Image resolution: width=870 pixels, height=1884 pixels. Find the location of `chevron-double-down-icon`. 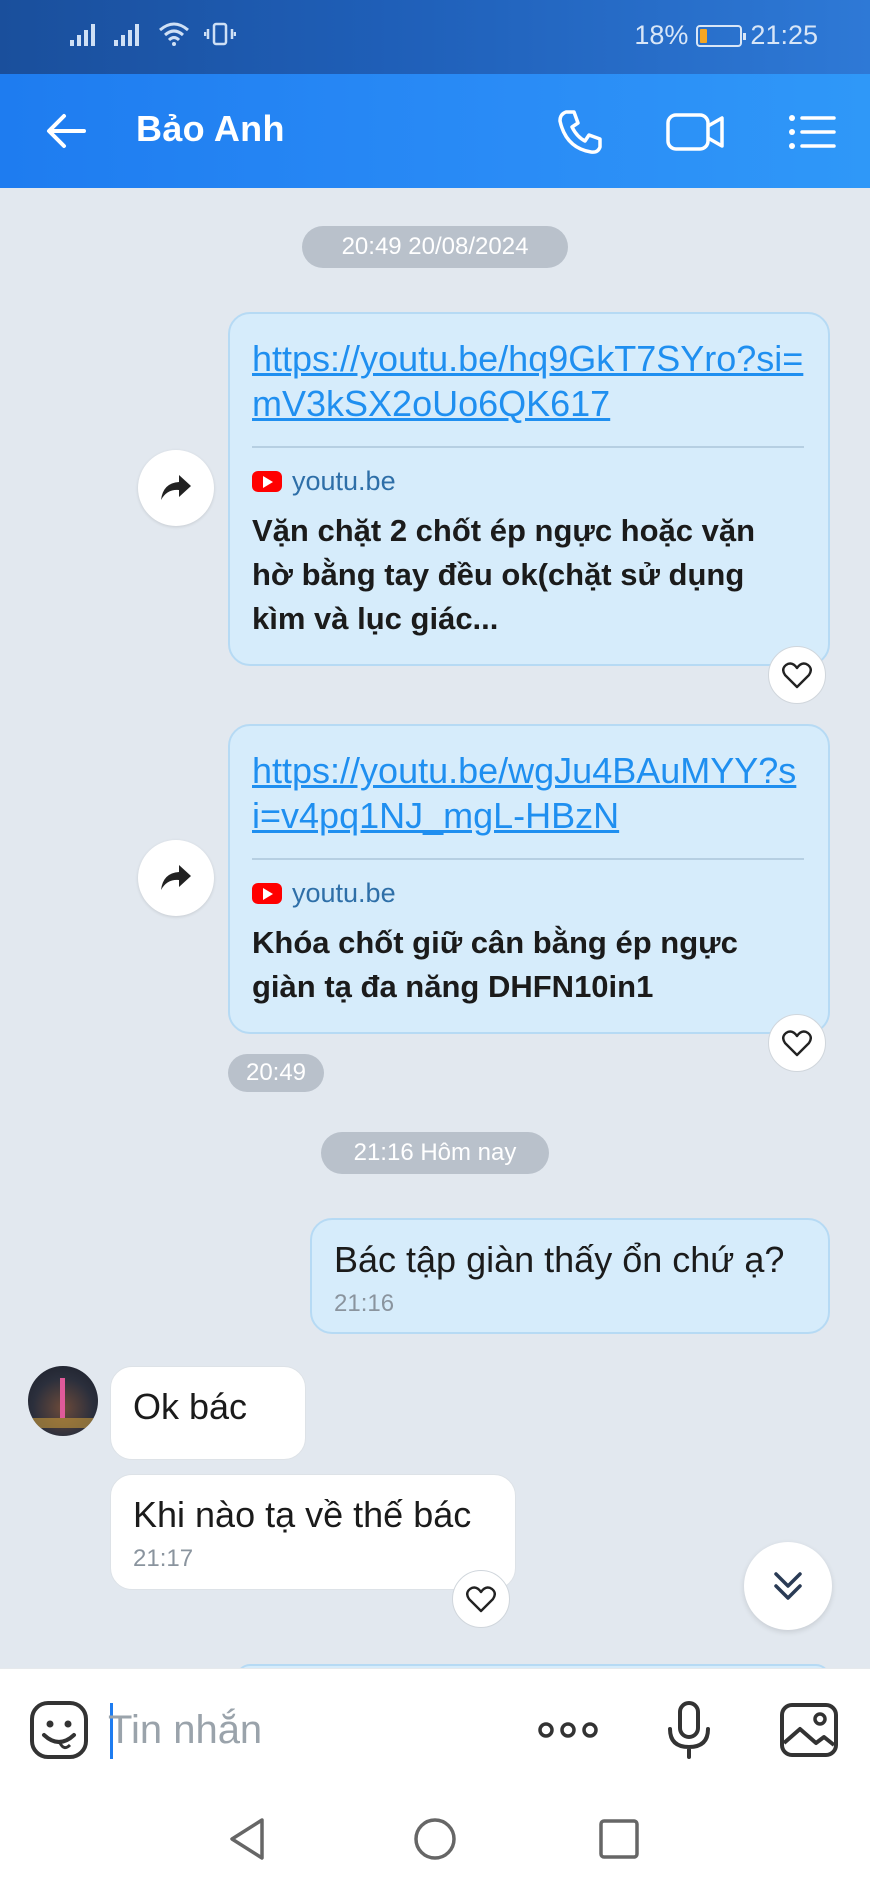

chevron-double-down-icon is located at coordinates (788, 1586).